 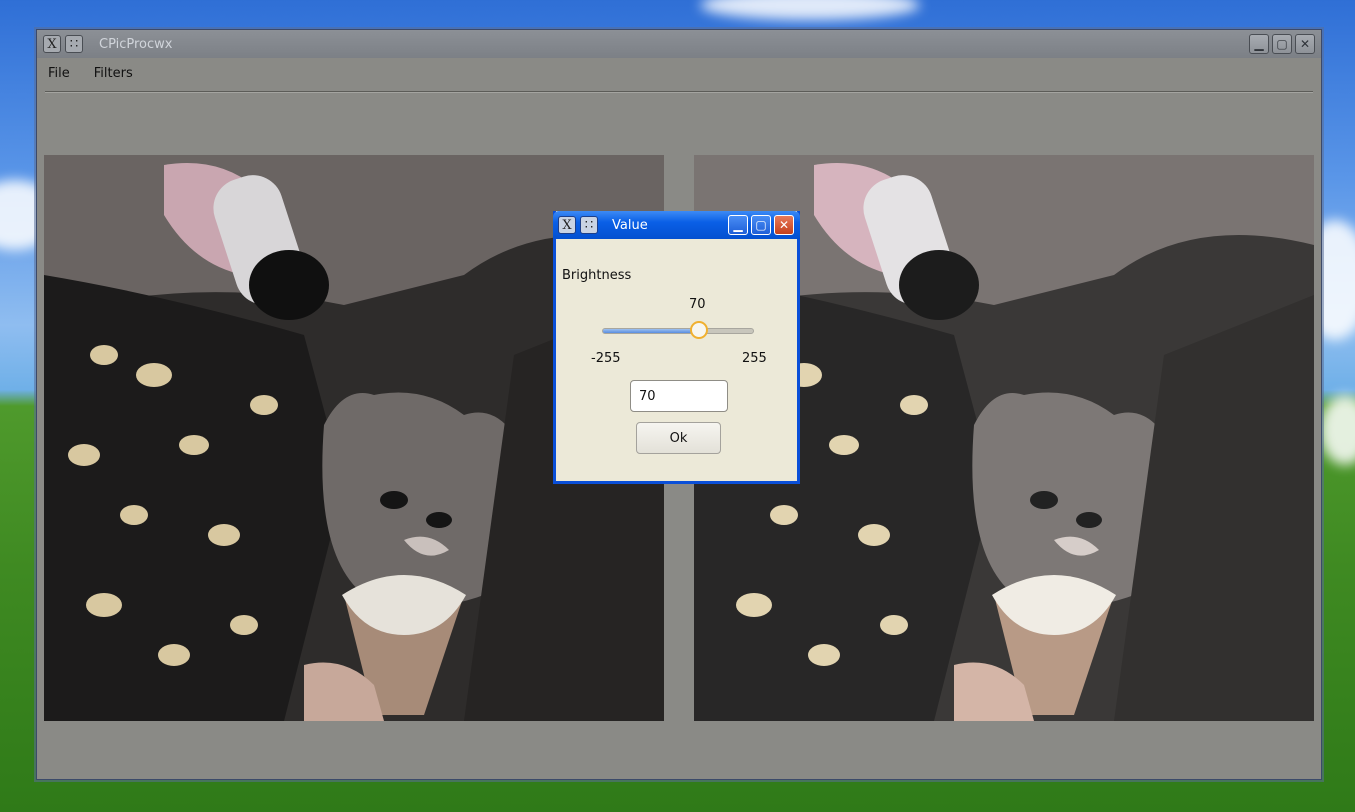 What do you see at coordinates (90, 73) in the screenshot?
I see `menubar: File Filters` at bounding box center [90, 73].